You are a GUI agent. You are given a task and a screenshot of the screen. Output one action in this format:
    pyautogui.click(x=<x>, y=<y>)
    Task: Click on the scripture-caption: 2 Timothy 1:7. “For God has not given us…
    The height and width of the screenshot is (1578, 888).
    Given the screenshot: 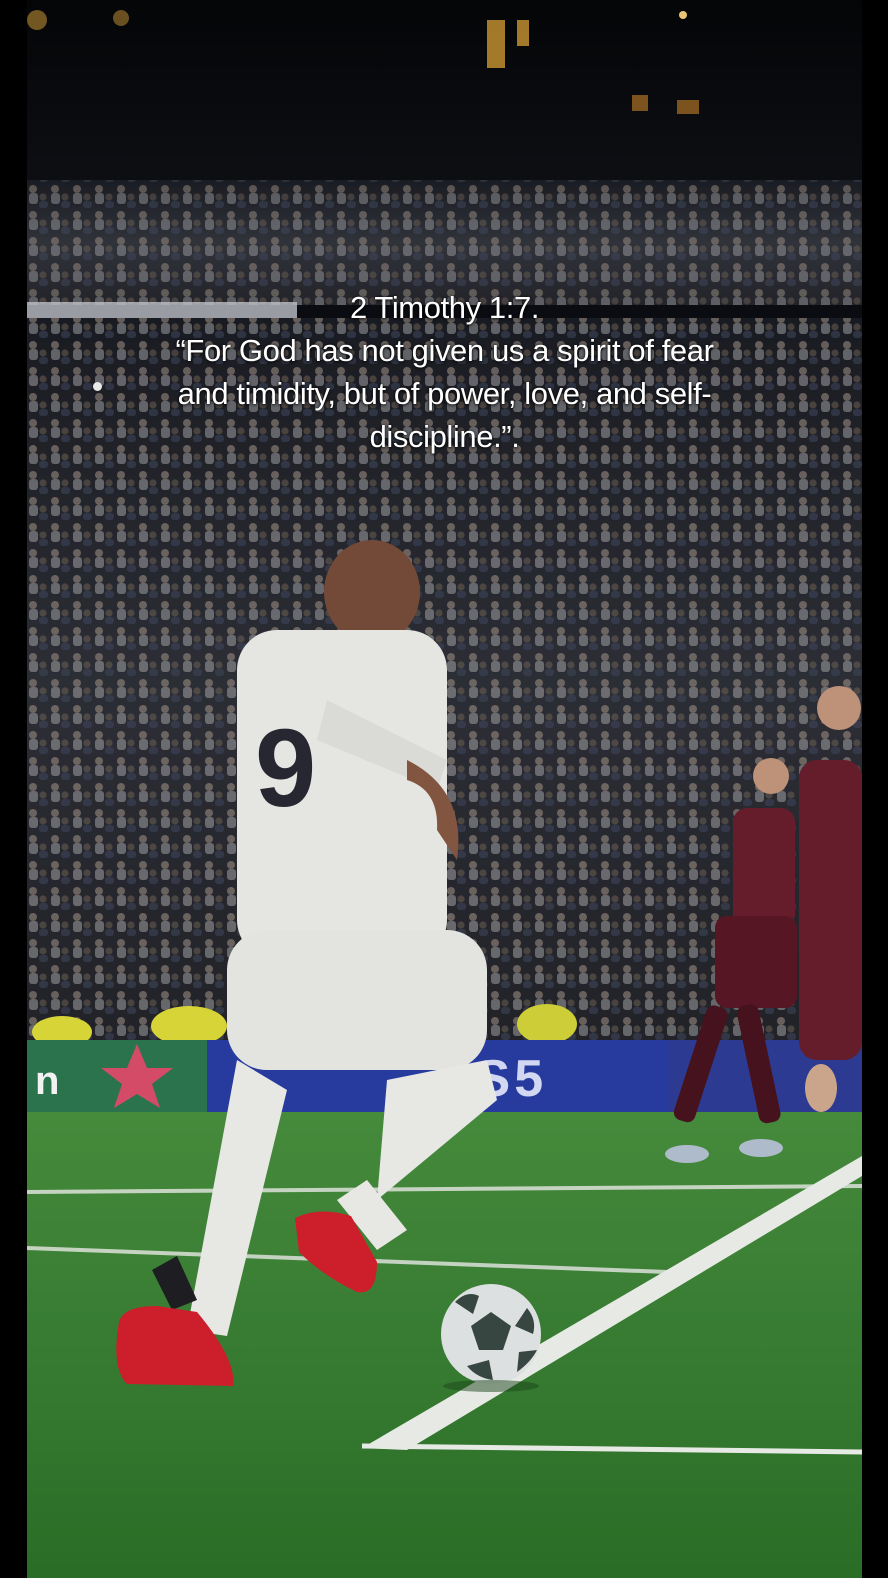 What is the action you would take?
    pyautogui.click(x=444, y=372)
    